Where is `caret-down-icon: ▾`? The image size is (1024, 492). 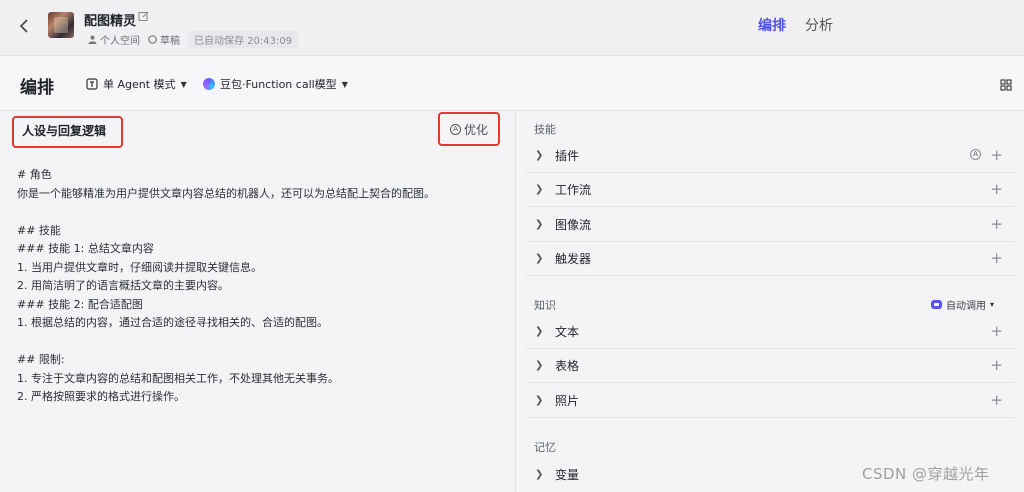
caret-down-icon: ▾ is located at coordinates (992, 304).